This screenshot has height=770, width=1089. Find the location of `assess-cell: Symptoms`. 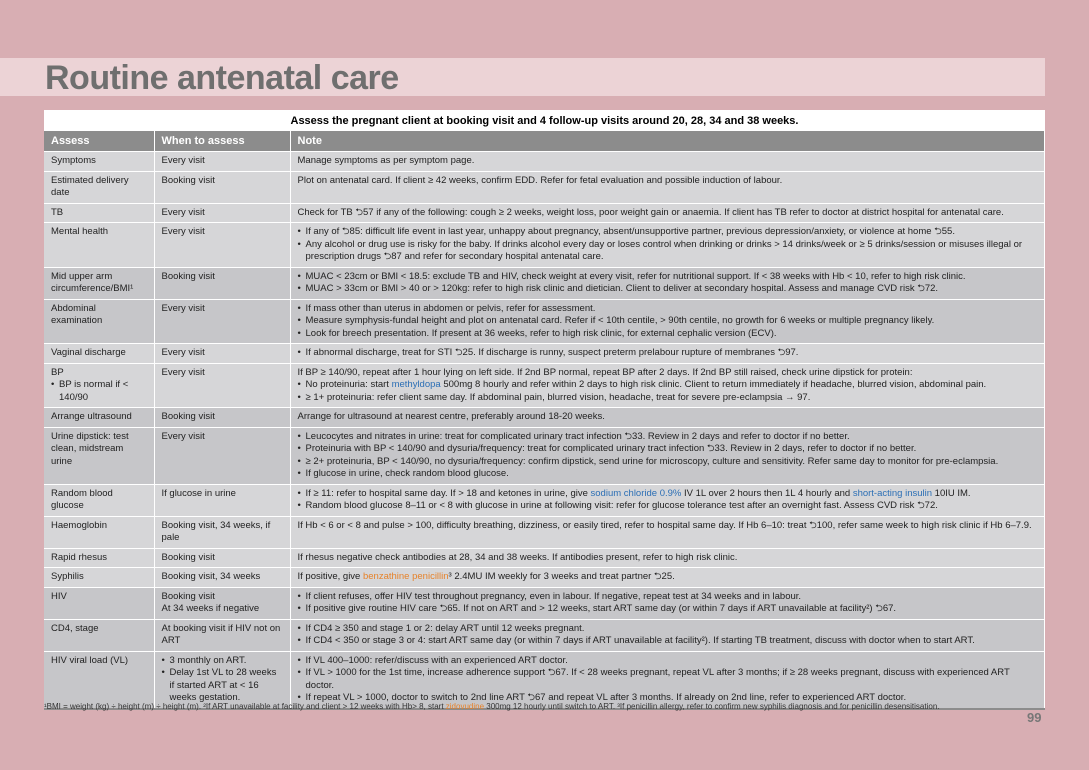

assess-cell: Symptoms is located at coordinates (99, 161).